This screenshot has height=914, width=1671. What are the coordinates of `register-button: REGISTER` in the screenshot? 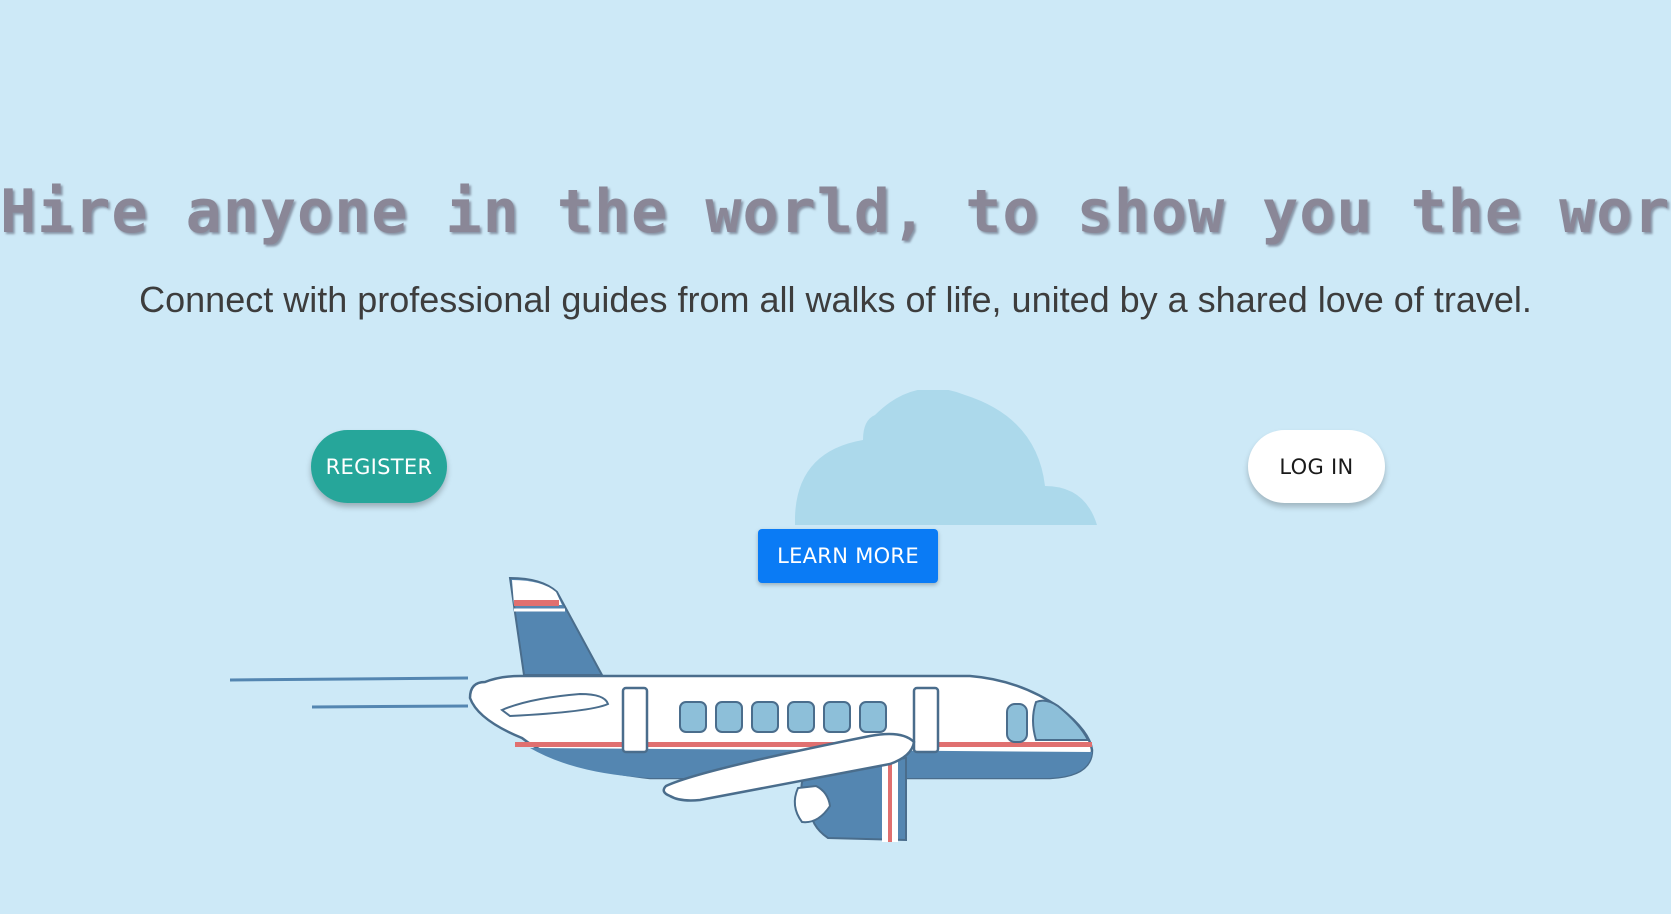 It's located at (379, 466).